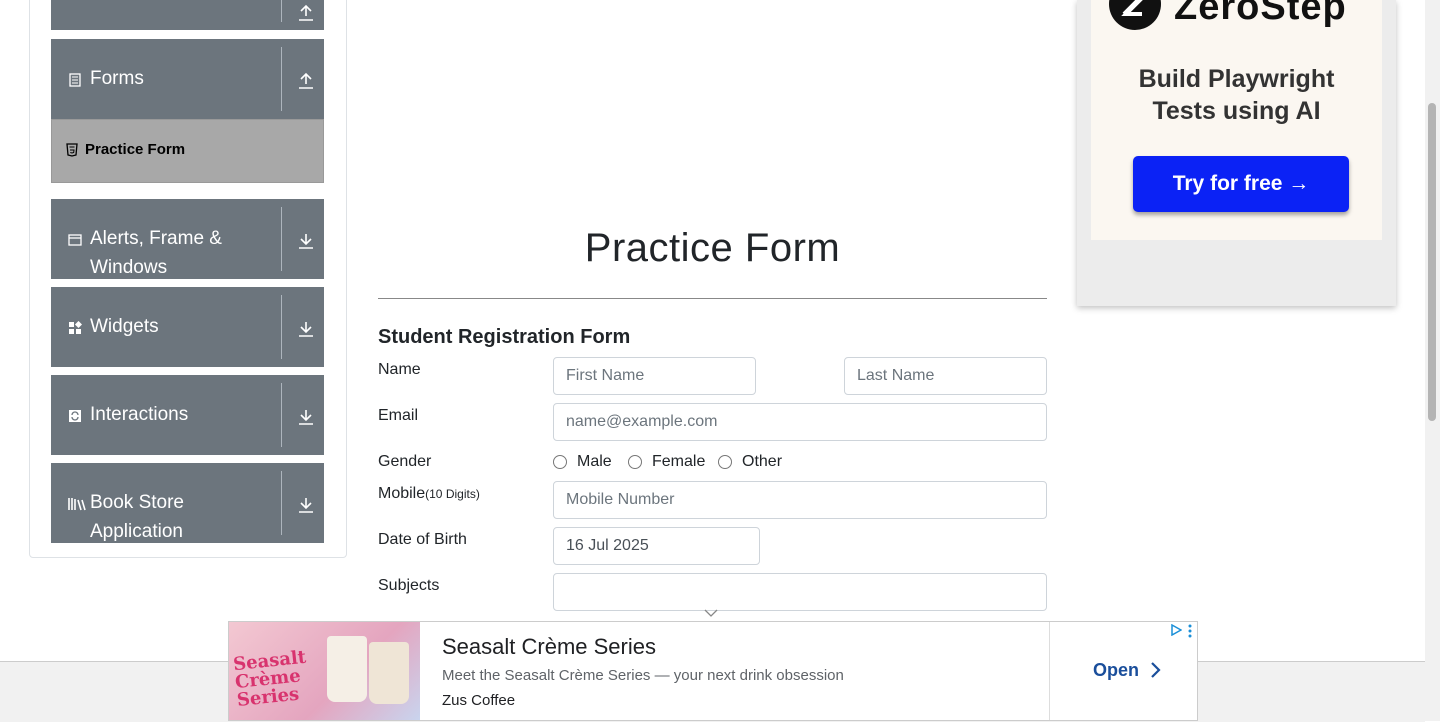 This screenshot has height=722, width=1440. What do you see at coordinates (800, 500) in the screenshot?
I see `mobile-input: Mobile Number` at bounding box center [800, 500].